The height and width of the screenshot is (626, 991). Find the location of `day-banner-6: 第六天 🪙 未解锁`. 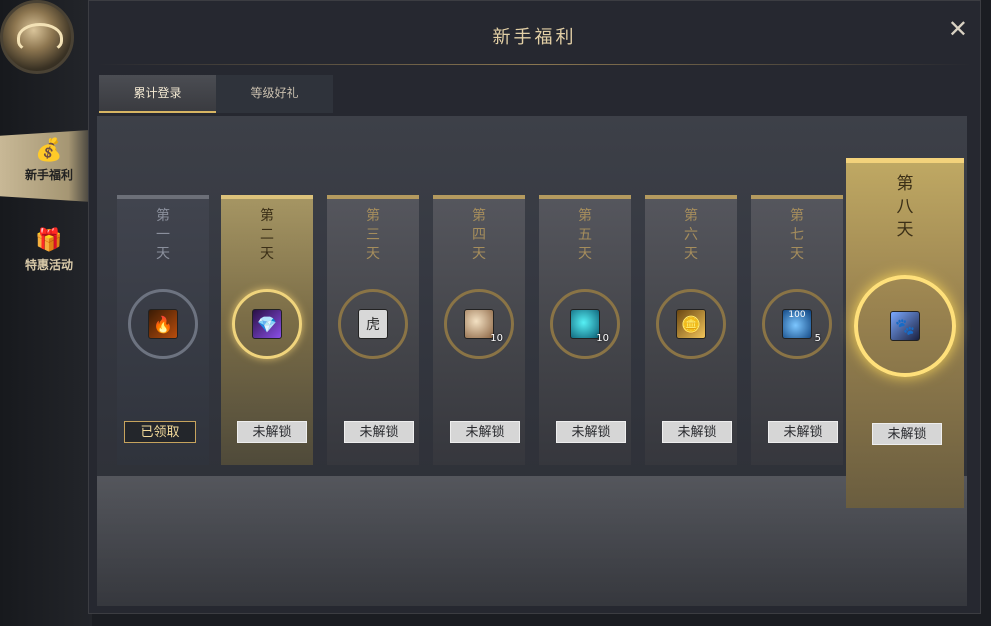

day-banner-6: 第六天 🪙 未解锁 is located at coordinates (691, 330).